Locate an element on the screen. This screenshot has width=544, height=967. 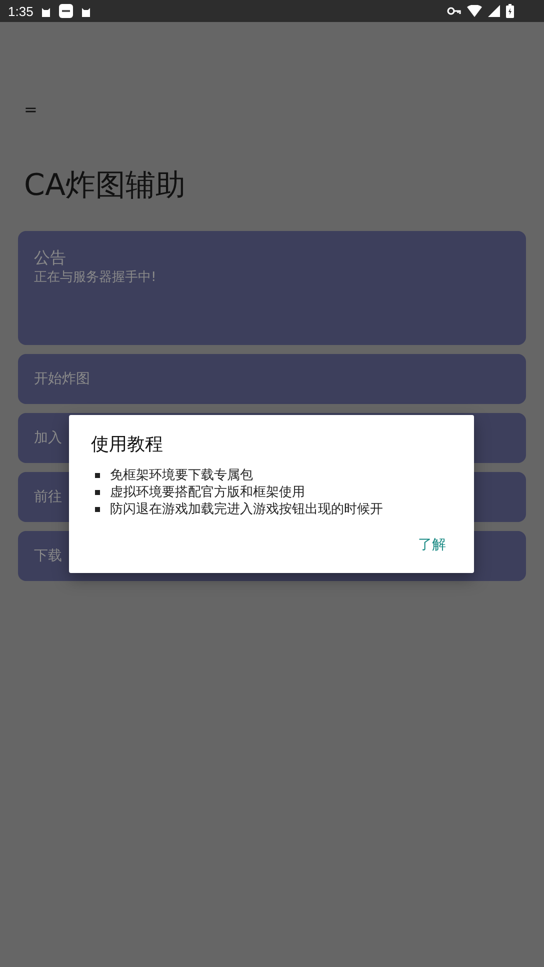
notice-text: 正在与服务器握手中! is located at coordinates (96, 278).